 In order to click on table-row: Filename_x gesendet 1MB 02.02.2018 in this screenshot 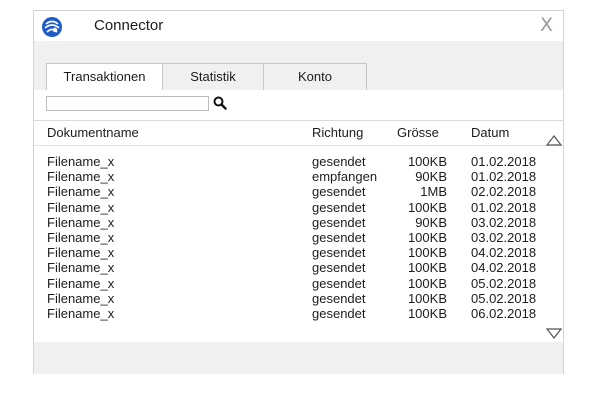, I will do `click(298, 191)`.